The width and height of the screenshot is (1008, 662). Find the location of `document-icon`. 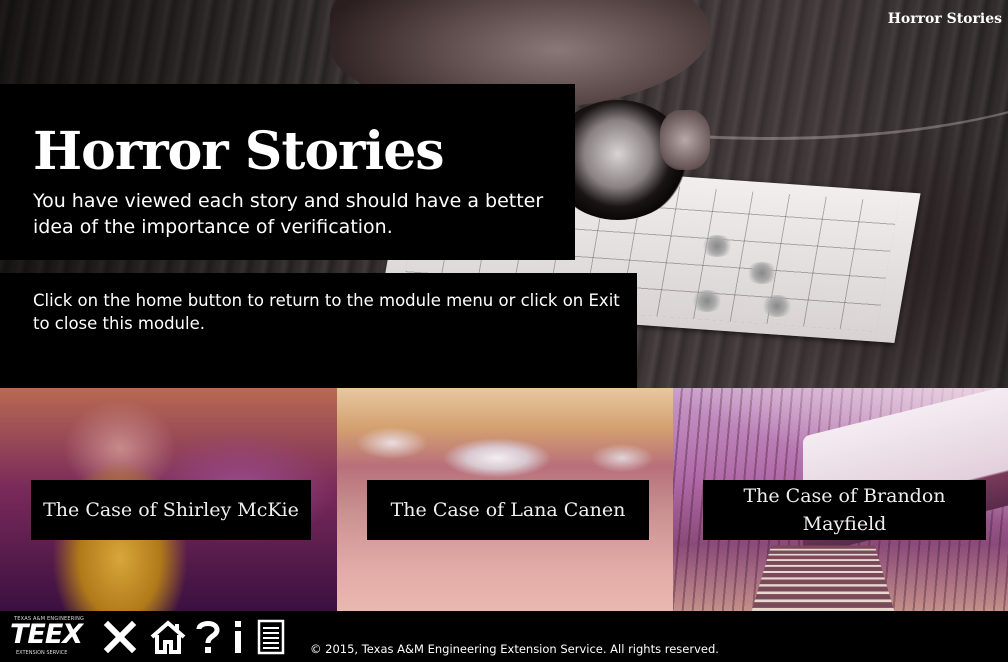

document-icon is located at coordinates (271, 637).